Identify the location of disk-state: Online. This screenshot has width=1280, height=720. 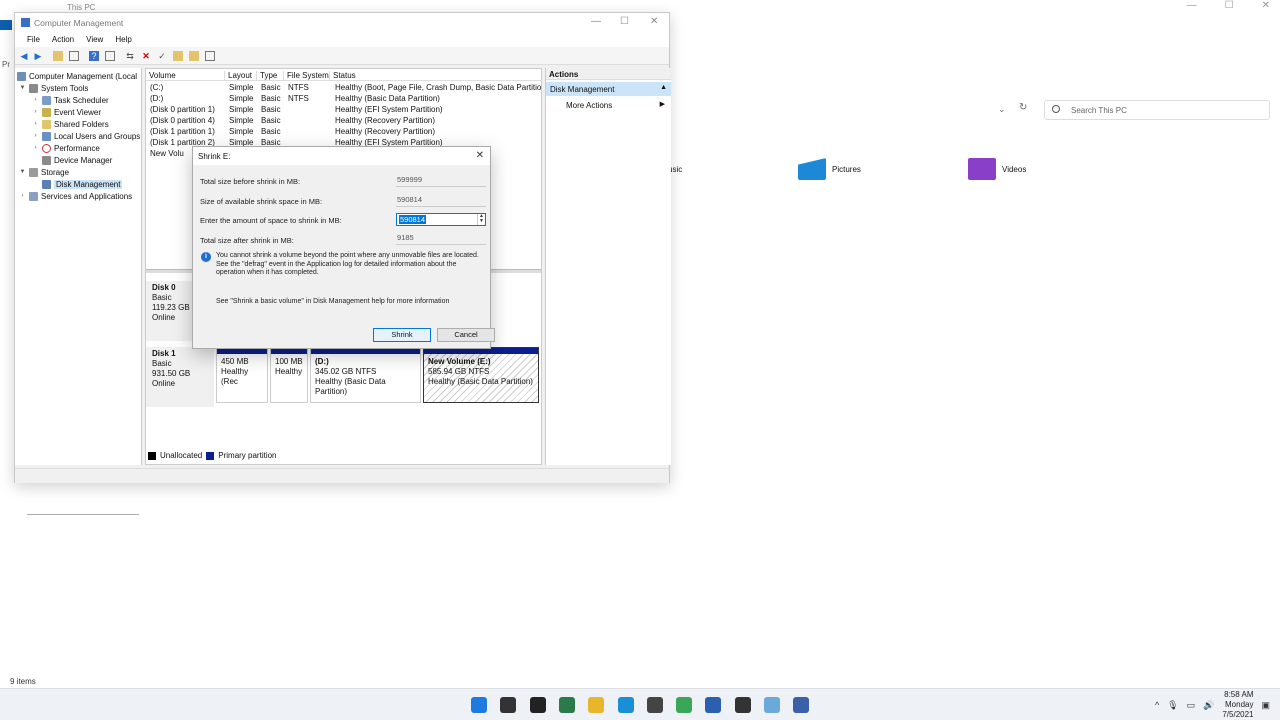
(164, 383).